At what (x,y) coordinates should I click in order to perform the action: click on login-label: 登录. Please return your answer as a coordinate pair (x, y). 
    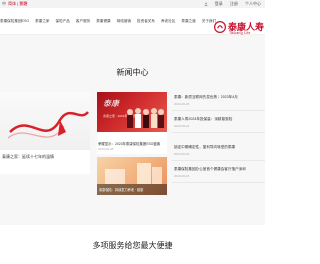
    Looking at the image, I should click on (218, 3).